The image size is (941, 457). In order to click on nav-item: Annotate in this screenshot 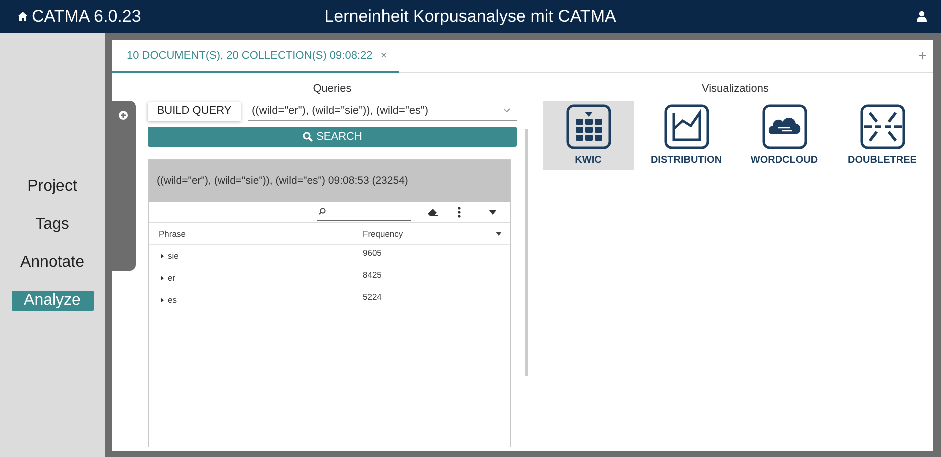, I will do `click(52, 263)`.